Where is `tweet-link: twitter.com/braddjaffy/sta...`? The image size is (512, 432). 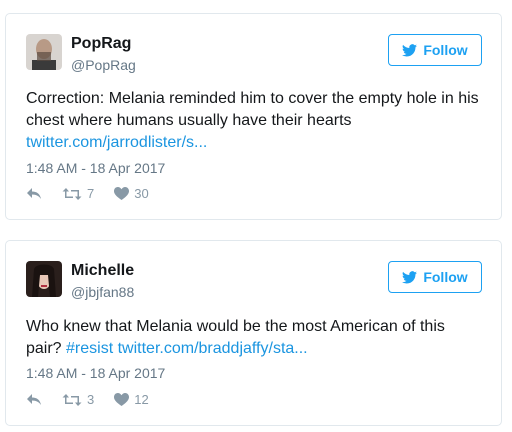
tweet-link: twitter.com/braddjaffy/sta... is located at coordinates (213, 348).